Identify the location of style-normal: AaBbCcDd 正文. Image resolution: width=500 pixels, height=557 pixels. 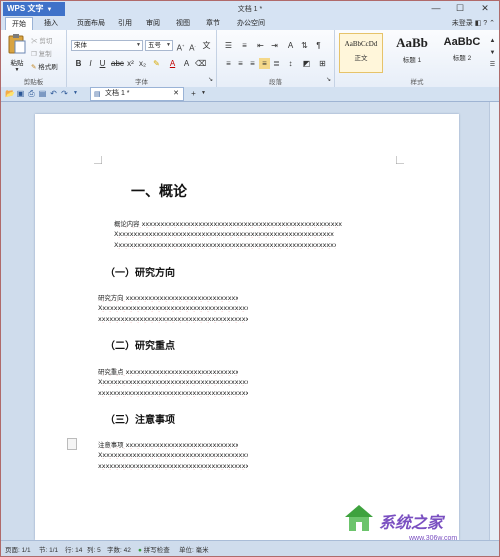
(361, 53).